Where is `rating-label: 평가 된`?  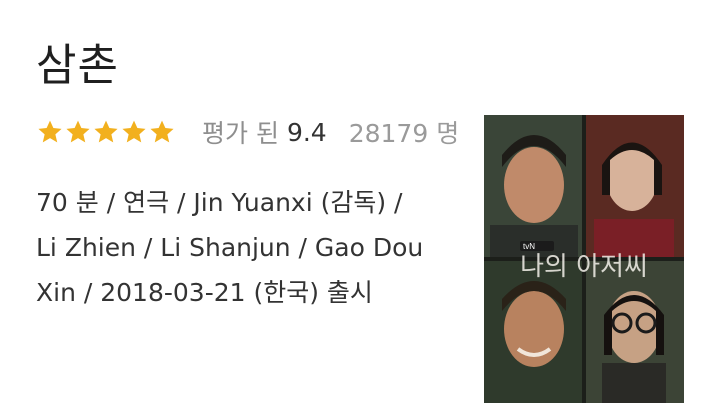 rating-label: 평가 된 is located at coordinates (240, 133).